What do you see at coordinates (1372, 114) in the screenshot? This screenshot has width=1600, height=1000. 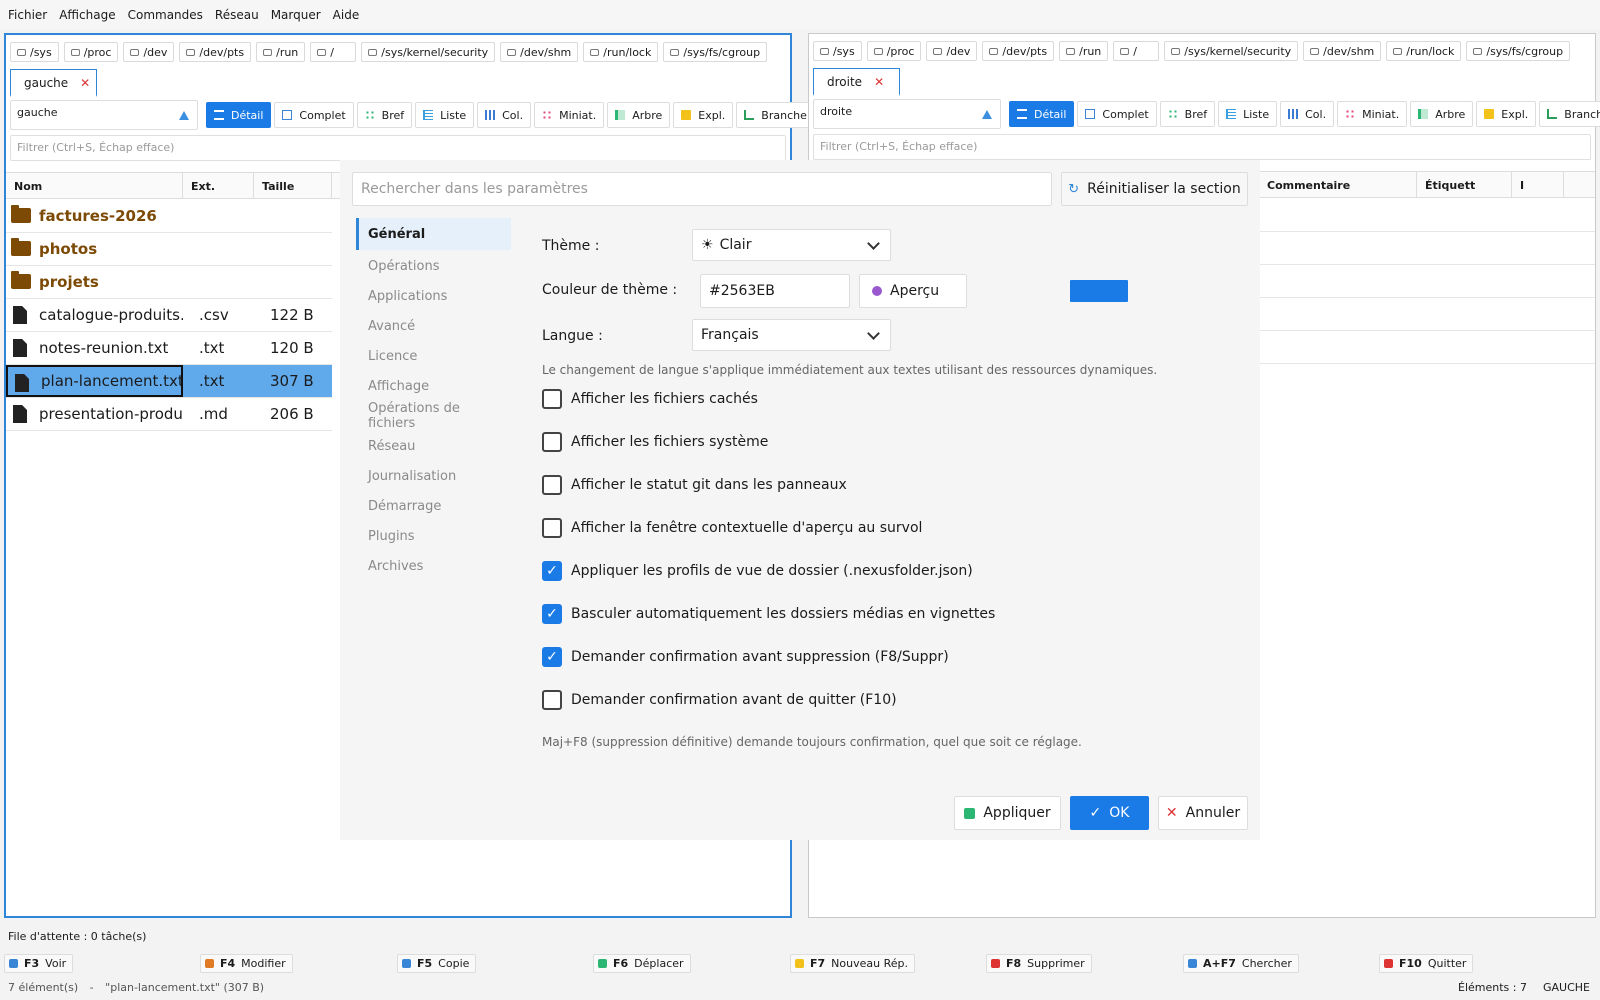 I see `view-miniat-button: Miniat.` at bounding box center [1372, 114].